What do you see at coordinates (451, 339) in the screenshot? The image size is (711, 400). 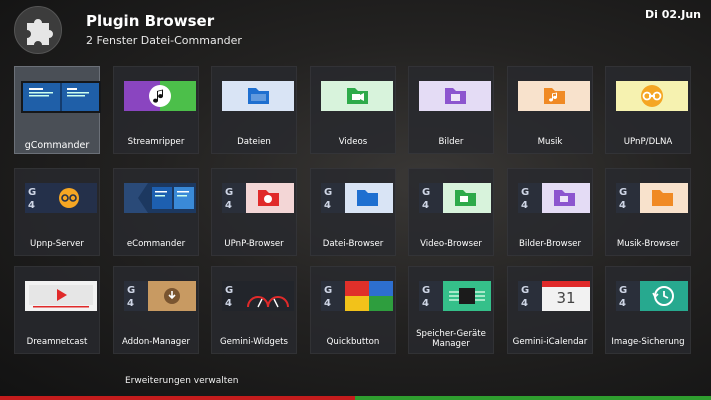 I see `plugin-label: Speicher-Geräte Manager` at bounding box center [451, 339].